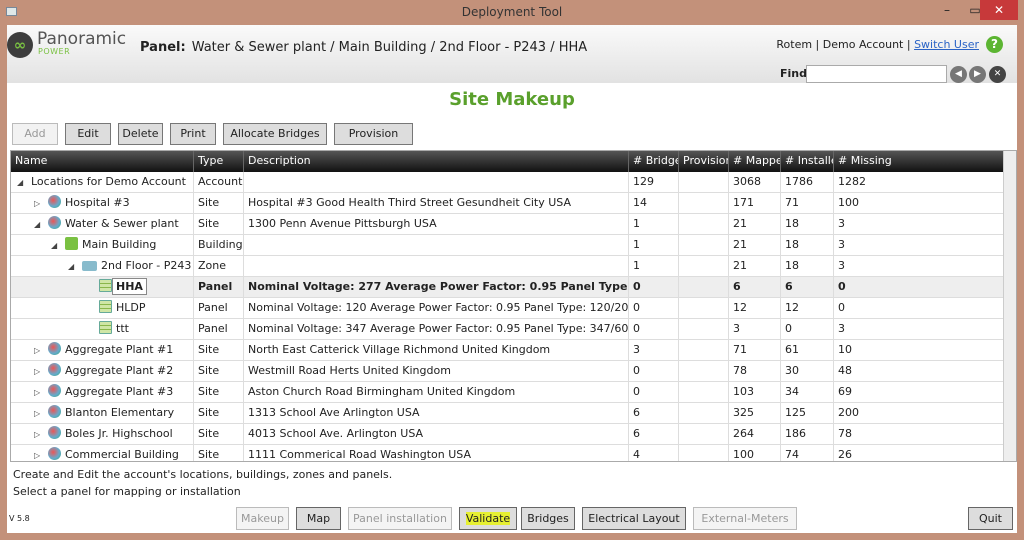  Describe the element at coordinates (102, 203) in the screenshot. I see `cell-name: ▷ Hospital #3` at that location.